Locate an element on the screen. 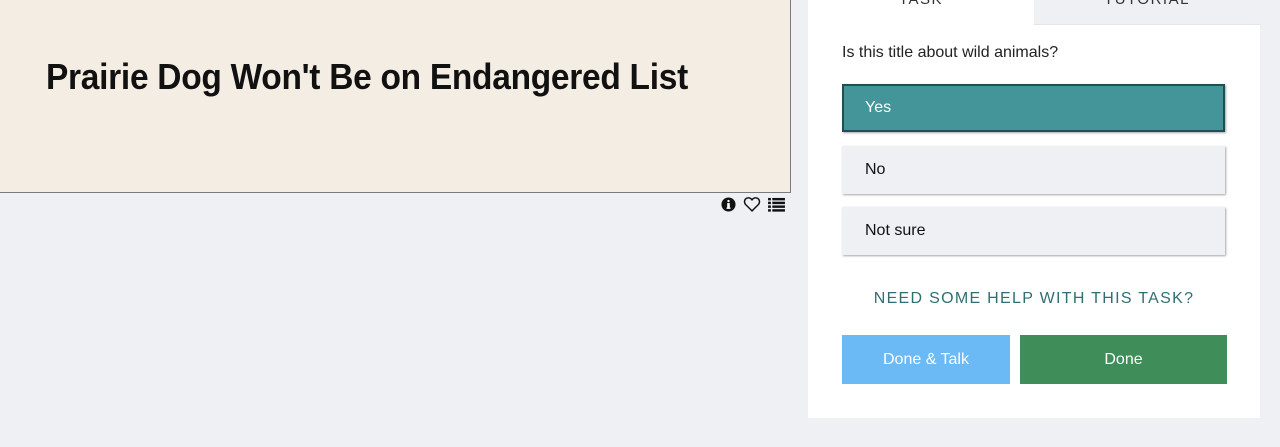 This screenshot has height=447, width=1280. answer-yes-button: Yes is located at coordinates (1033, 108).